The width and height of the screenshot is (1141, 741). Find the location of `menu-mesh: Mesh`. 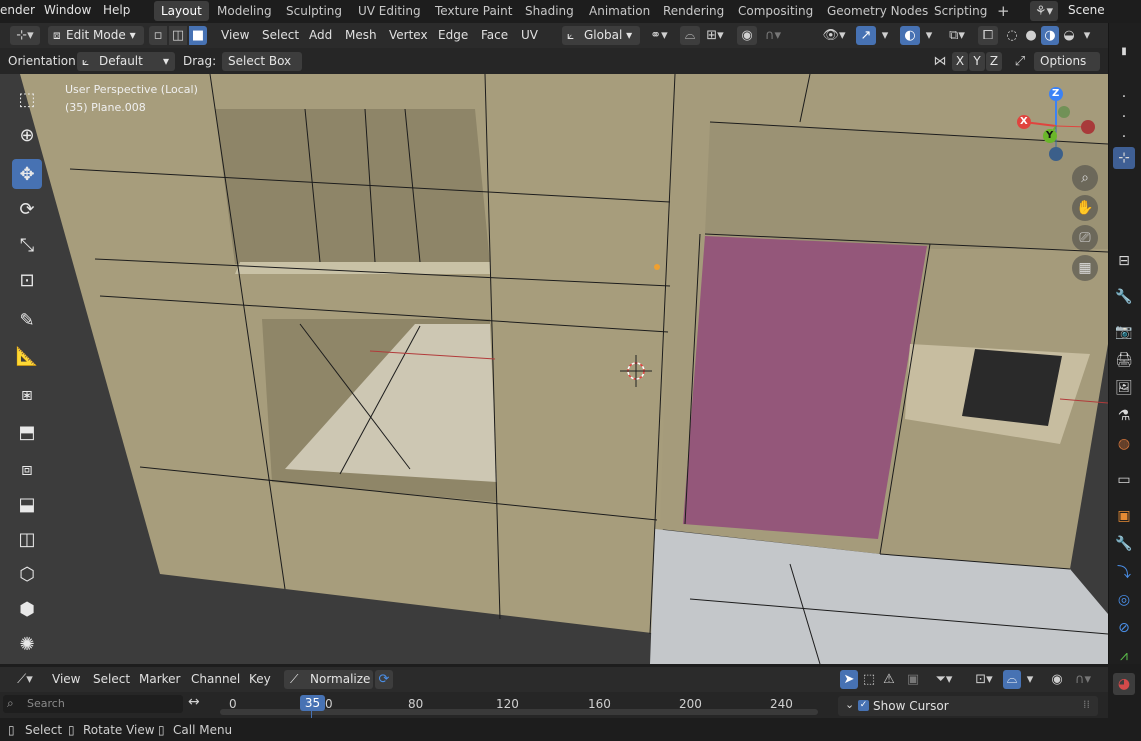

menu-mesh: Mesh is located at coordinates (361, 35).